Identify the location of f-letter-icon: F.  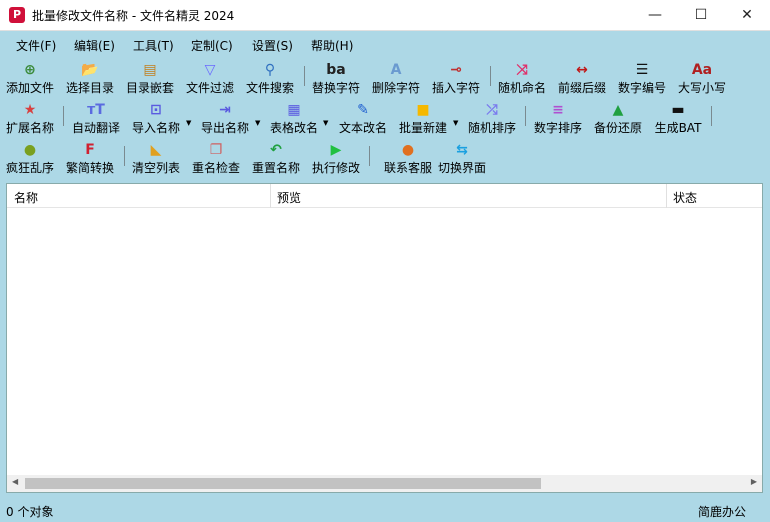
(90, 150).